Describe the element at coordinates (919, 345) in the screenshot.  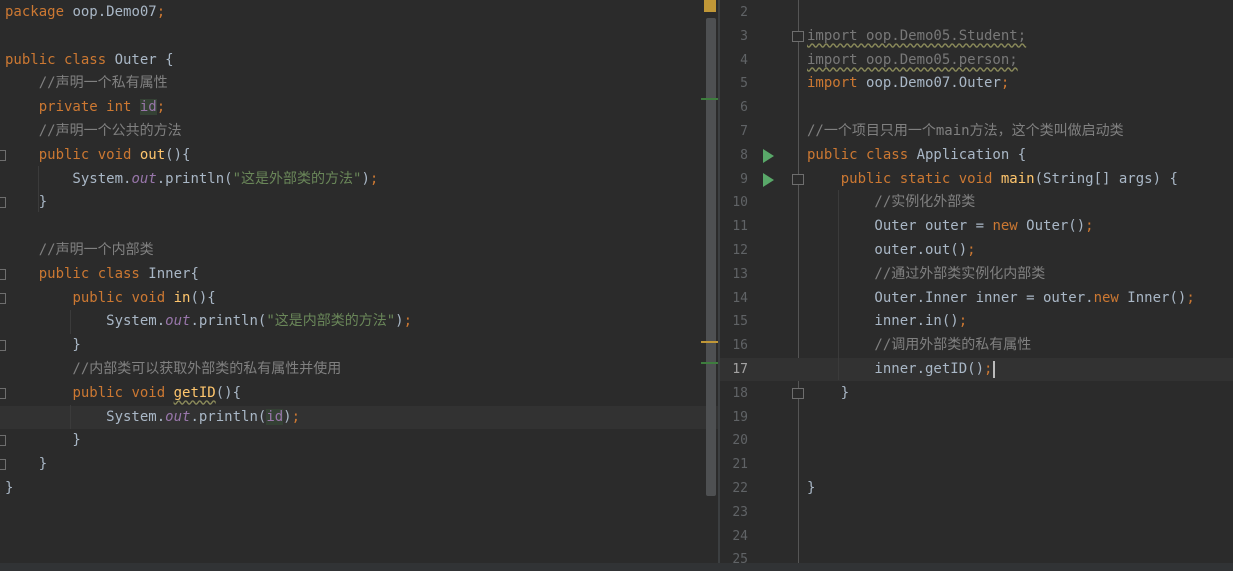
I see `code-line-text: //调用外部类的私有属性` at that location.